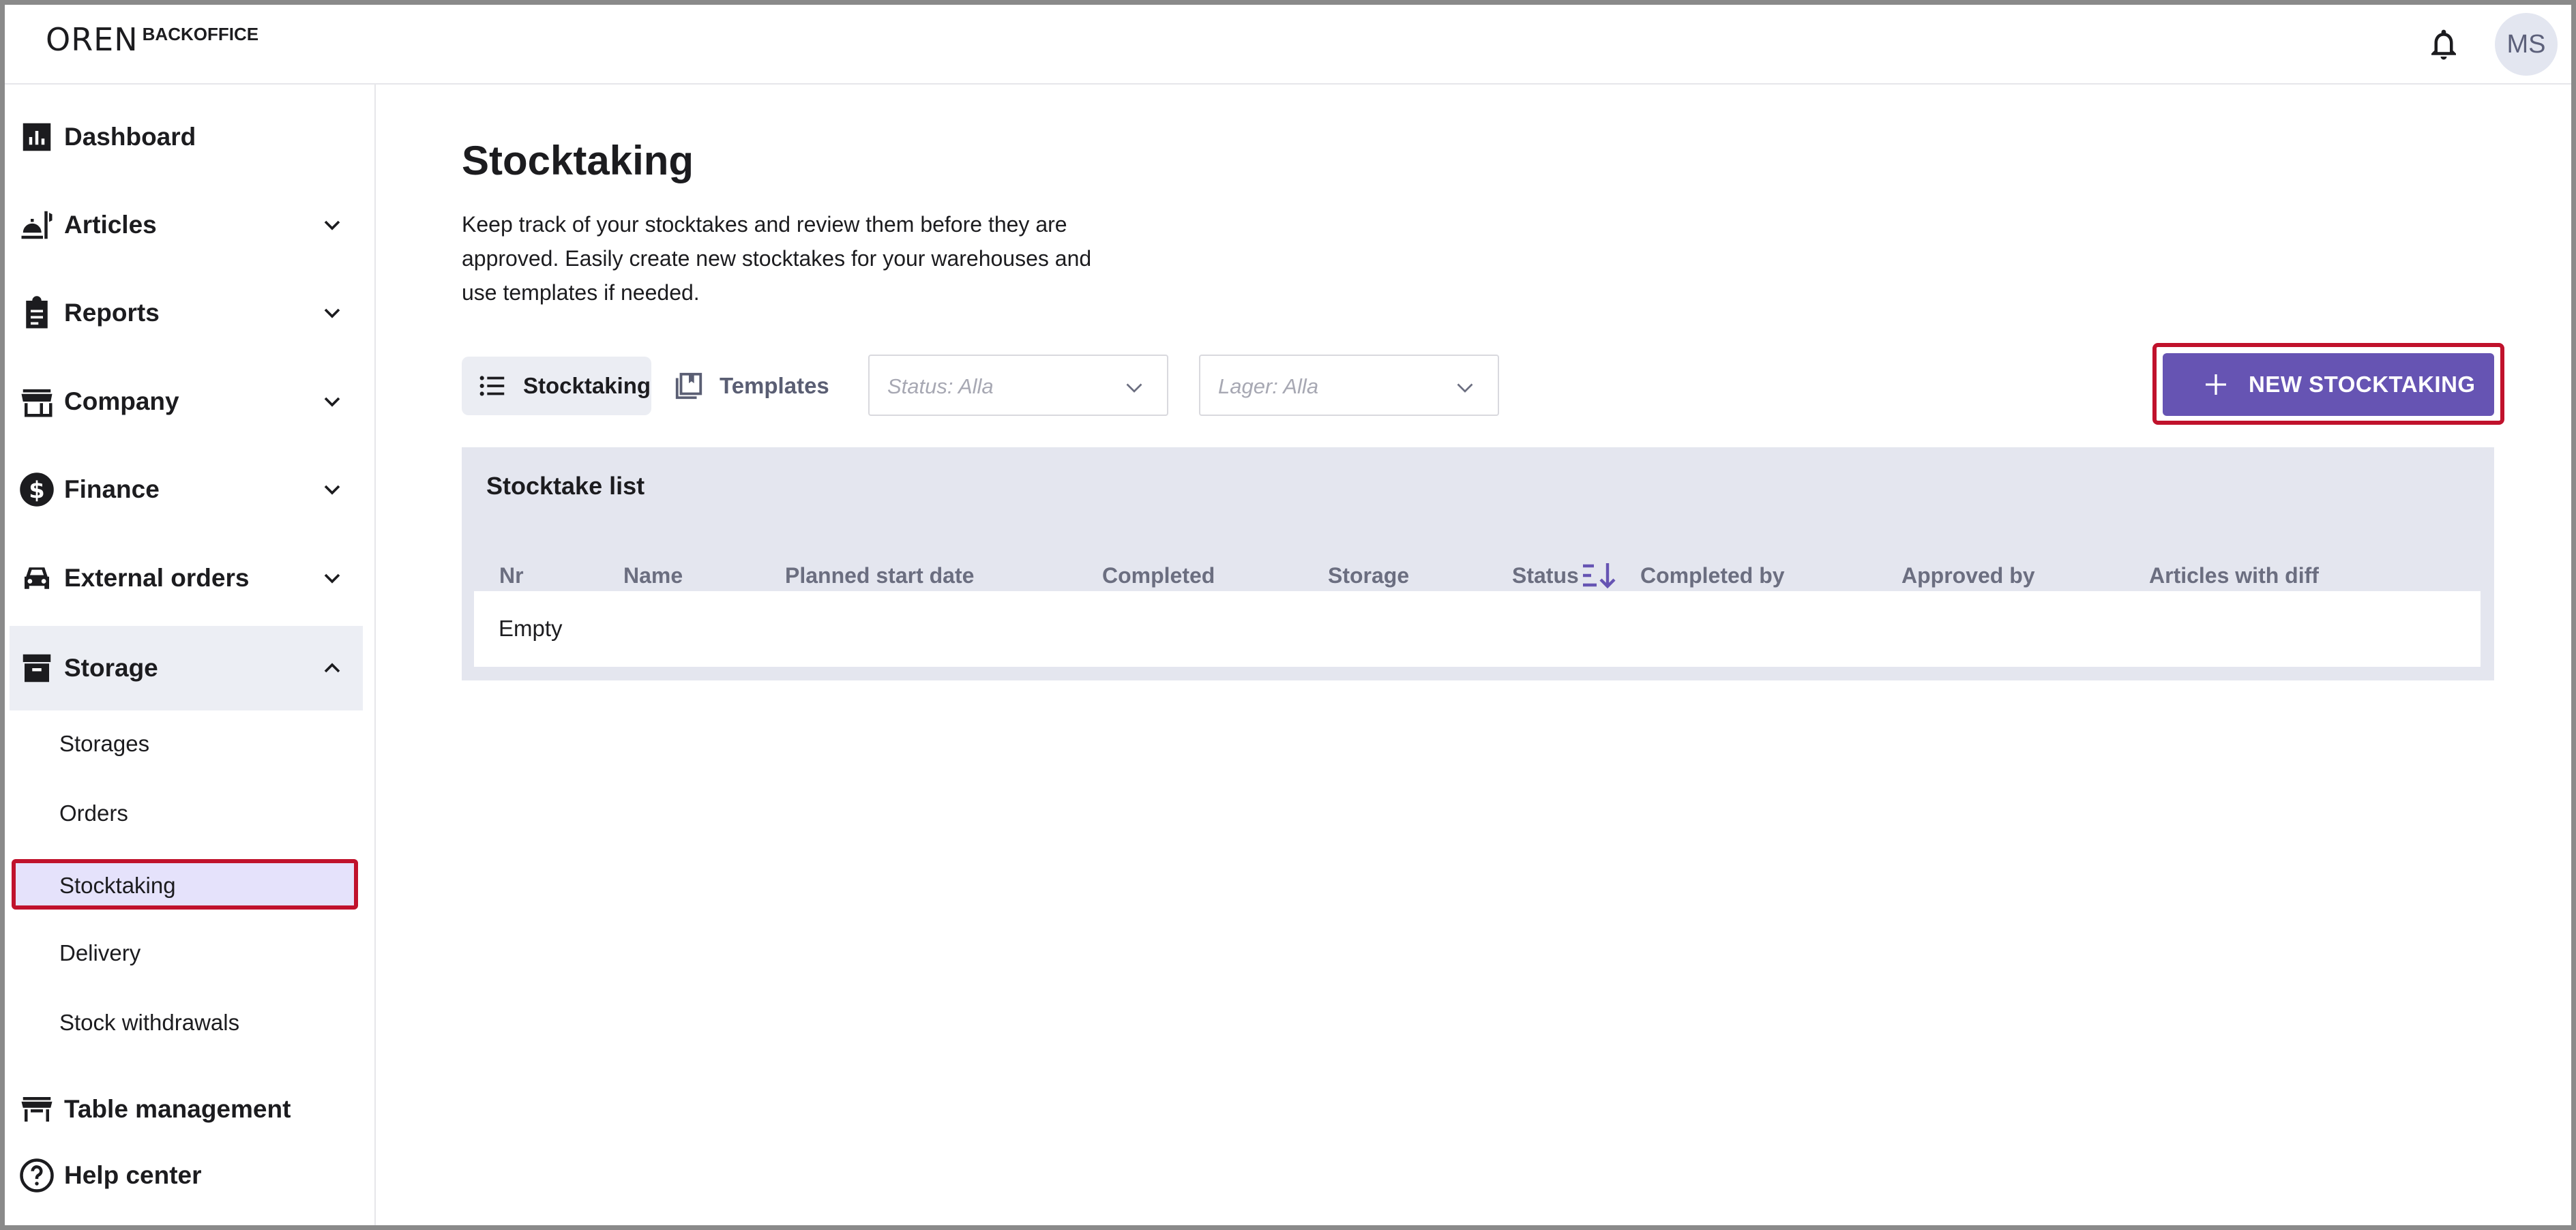 The image size is (2576, 1230). I want to click on column-header-storage: Storage, so click(1368, 575).